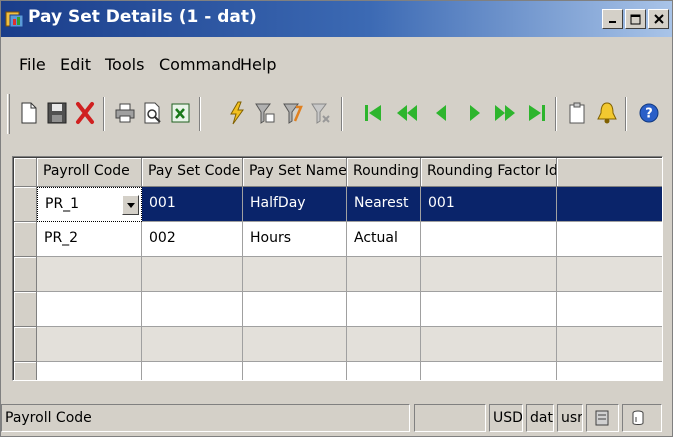 The height and width of the screenshot is (437, 673). What do you see at coordinates (125, 113) in the screenshot?
I see `print-button` at bounding box center [125, 113].